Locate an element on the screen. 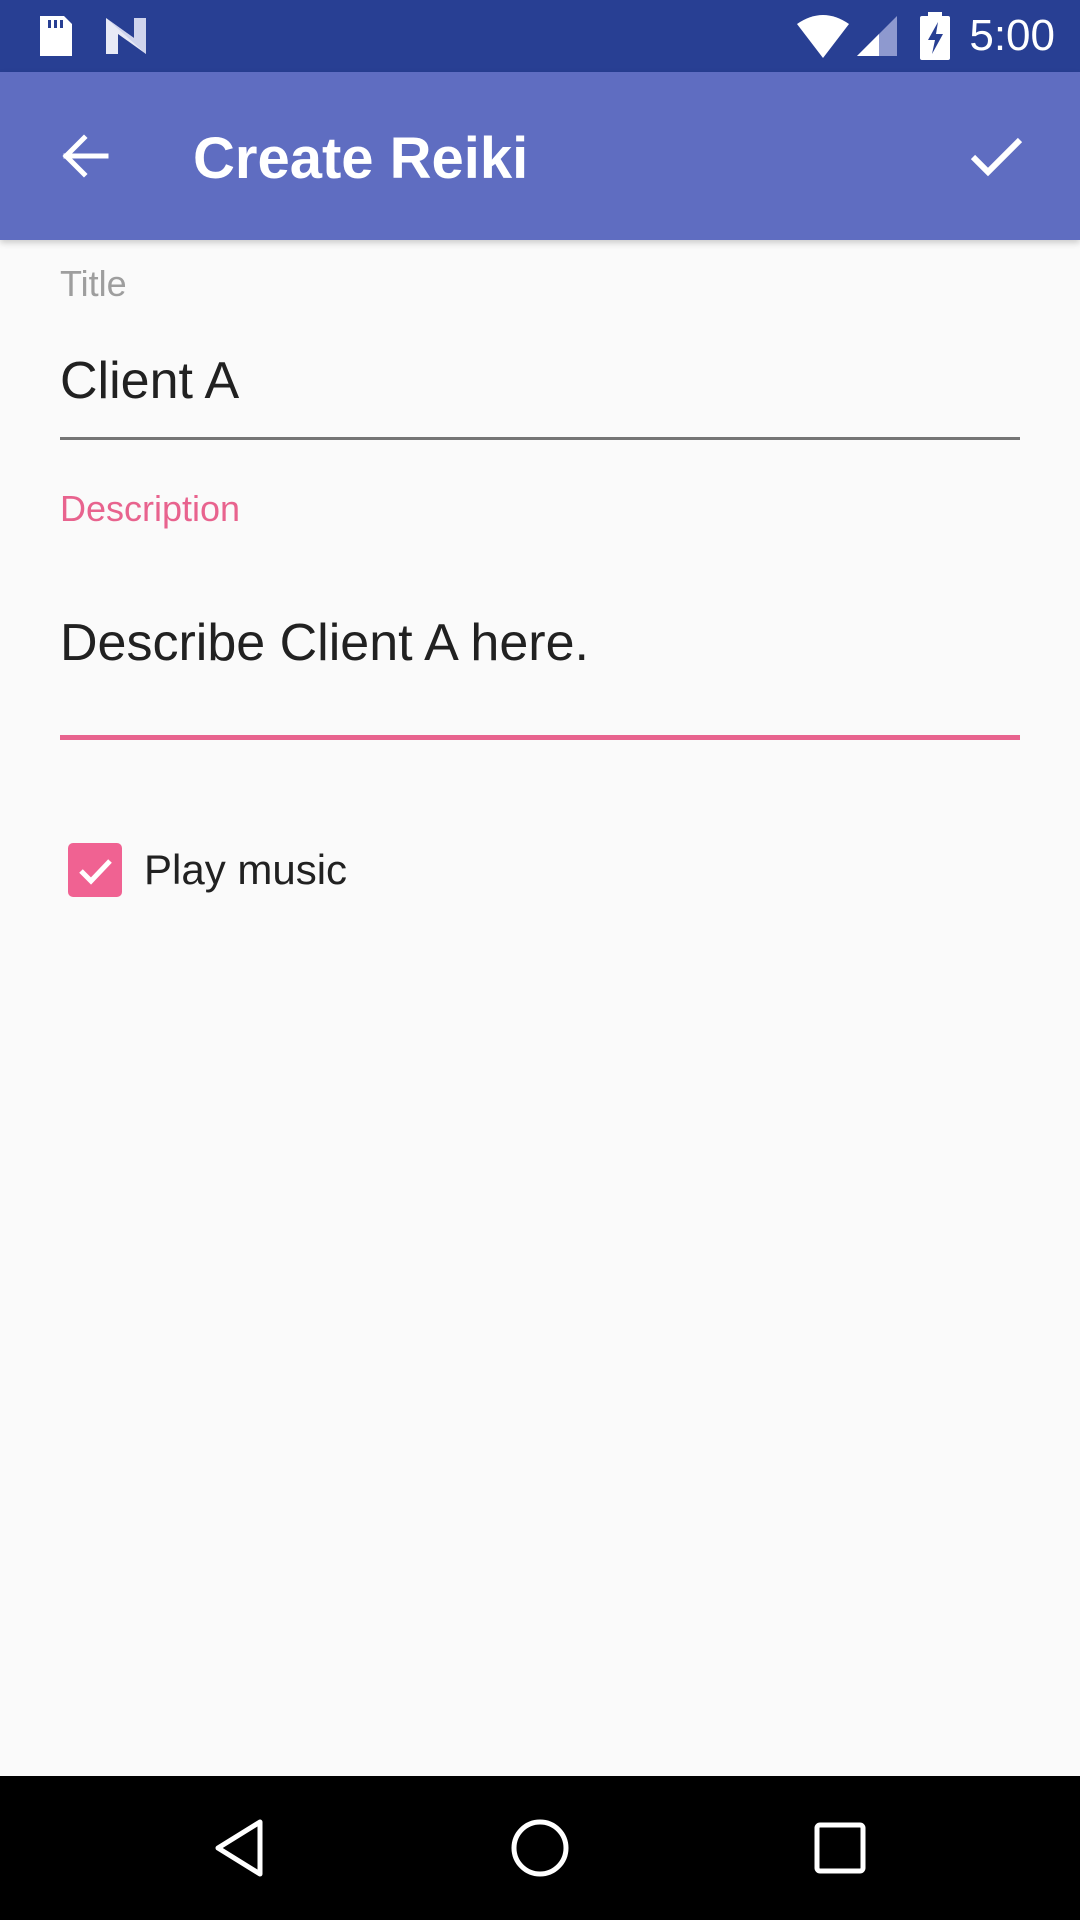 The image size is (1080, 1920). signal-icon is located at coordinates (877, 36).